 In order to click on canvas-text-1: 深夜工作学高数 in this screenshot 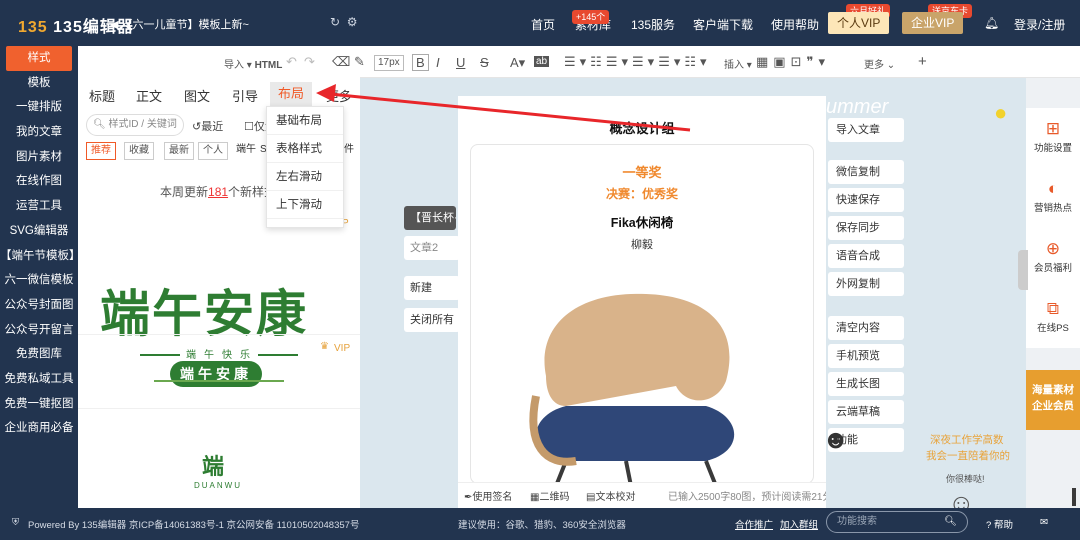, I will do `click(967, 440)`.